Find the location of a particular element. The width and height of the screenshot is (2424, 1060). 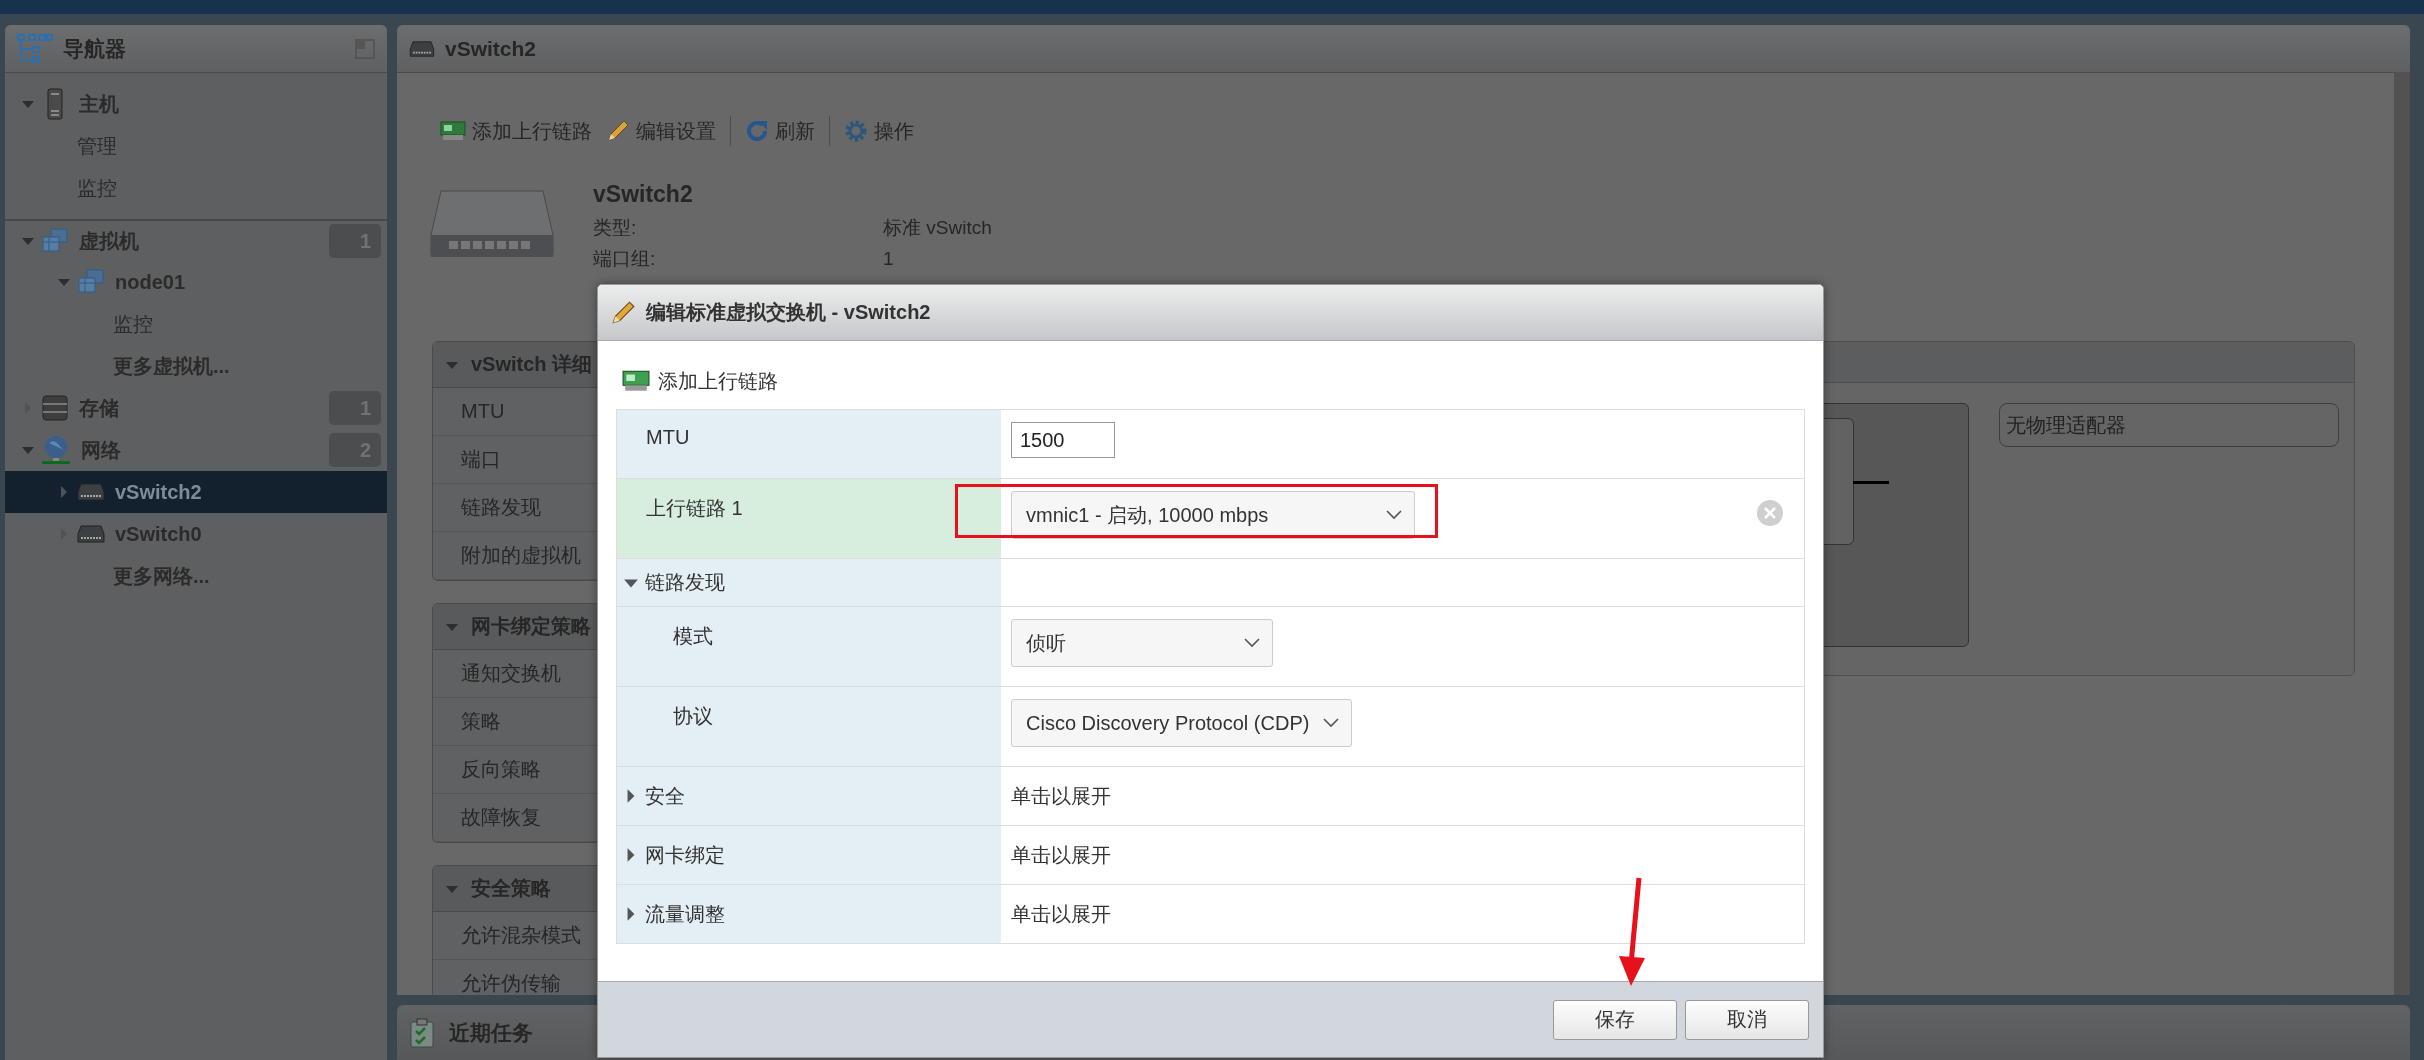

toolbar-button: 刷新 is located at coordinates (780, 131).